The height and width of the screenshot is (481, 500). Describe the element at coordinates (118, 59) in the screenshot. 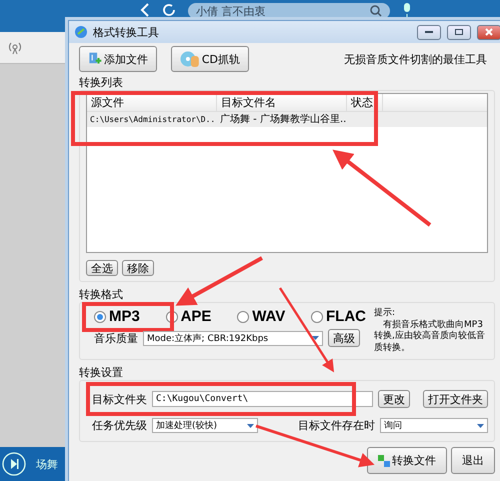

I see `toolbar-button: 添加文件` at that location.